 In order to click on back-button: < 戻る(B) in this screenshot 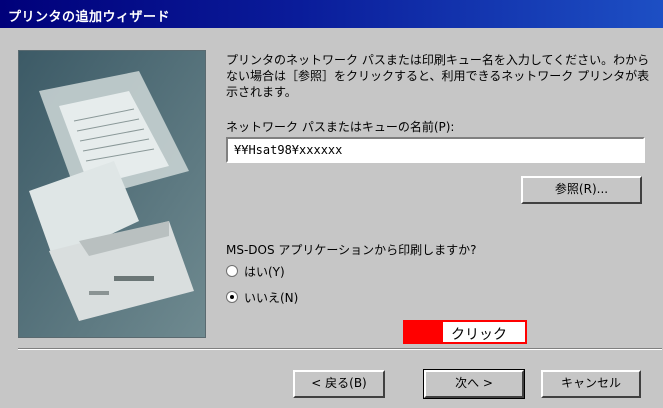, I will do `click(339, 384)`.